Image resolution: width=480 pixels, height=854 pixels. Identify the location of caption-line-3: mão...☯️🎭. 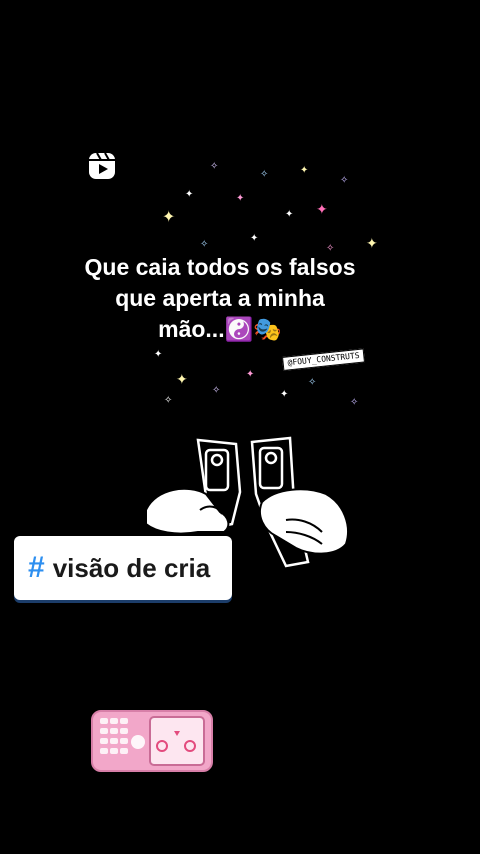
(220, 329).